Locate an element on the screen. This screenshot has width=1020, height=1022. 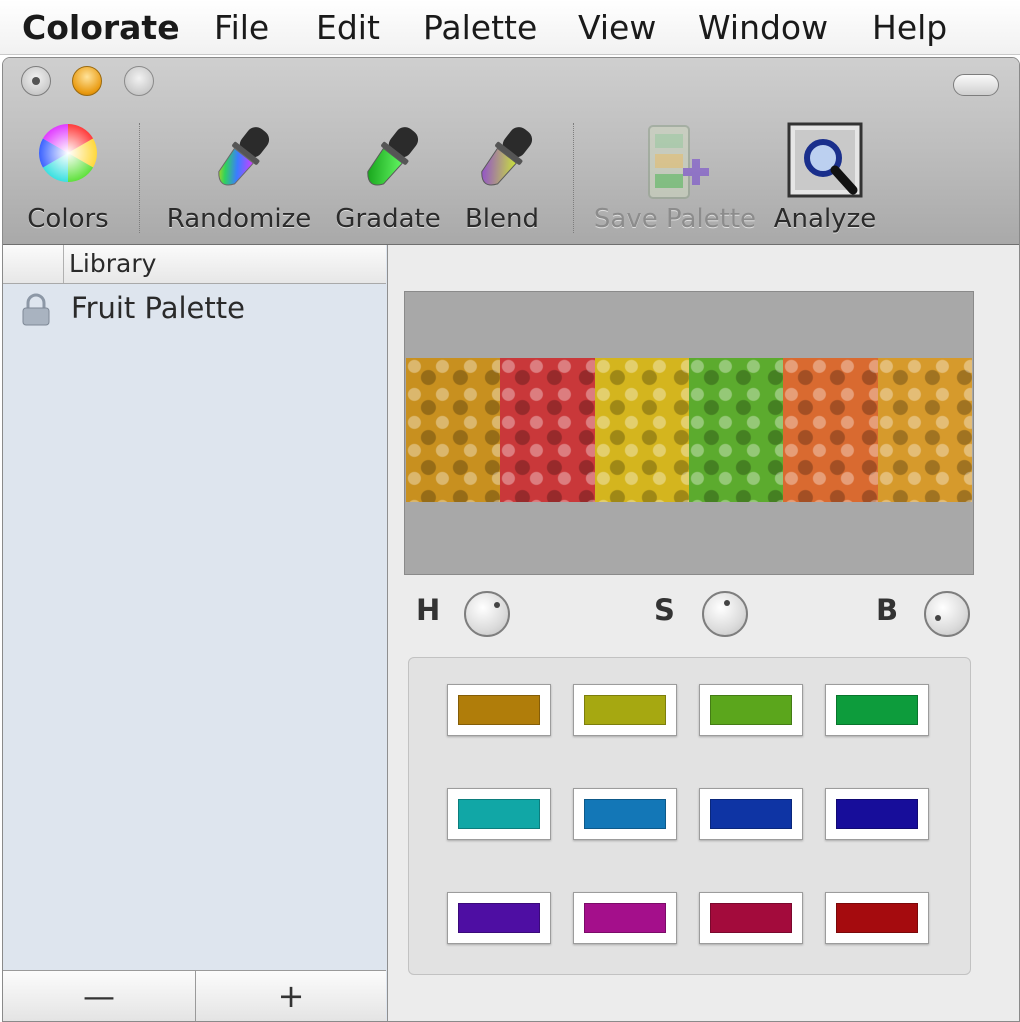
zoom-window-button is located at coordinates (139, 81).